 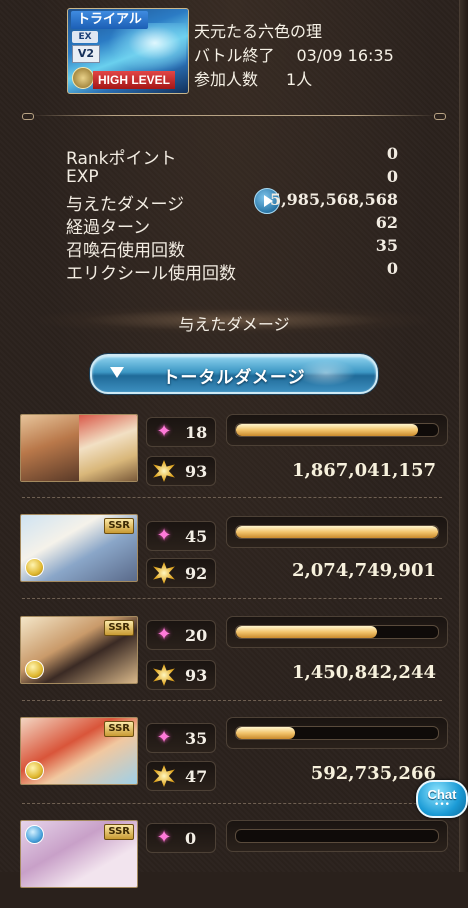 I want to click on skill-count-box: ✦ 45, so click(x=181, y=536).